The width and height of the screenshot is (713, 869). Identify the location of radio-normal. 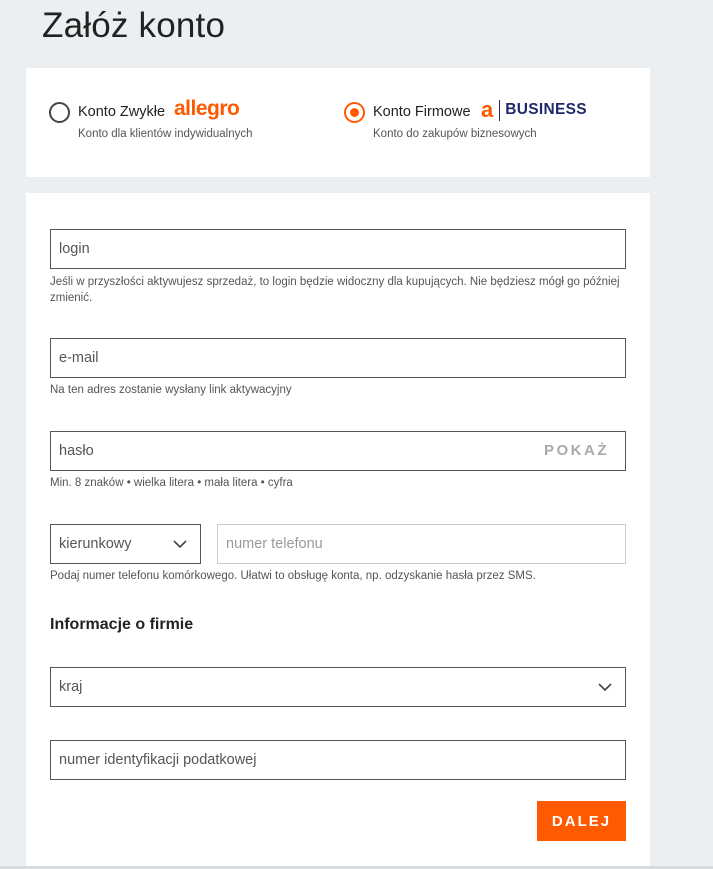
(59, 112).